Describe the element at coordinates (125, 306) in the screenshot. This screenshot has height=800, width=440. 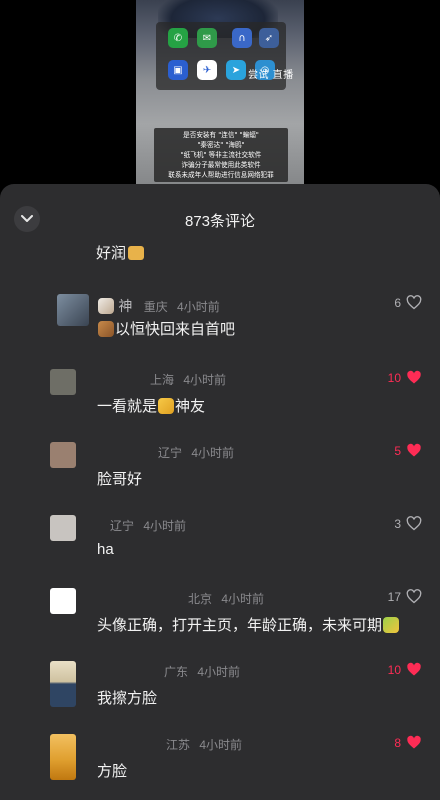
I see `comment-author: 神` at that location.